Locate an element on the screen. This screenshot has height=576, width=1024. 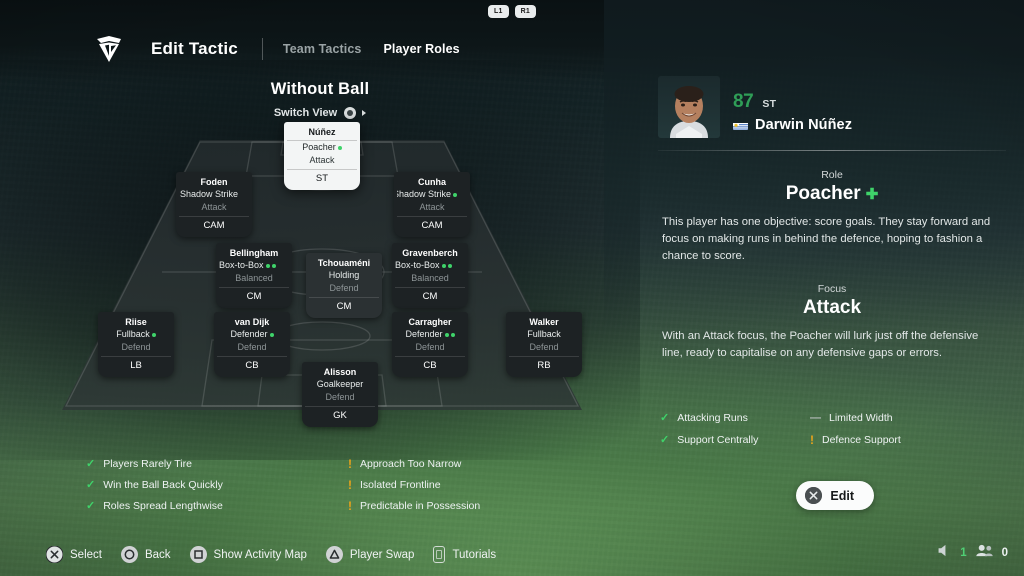
player-card-nunez: Núñez Poacher Attack ST is located at coordinates (322, 156).